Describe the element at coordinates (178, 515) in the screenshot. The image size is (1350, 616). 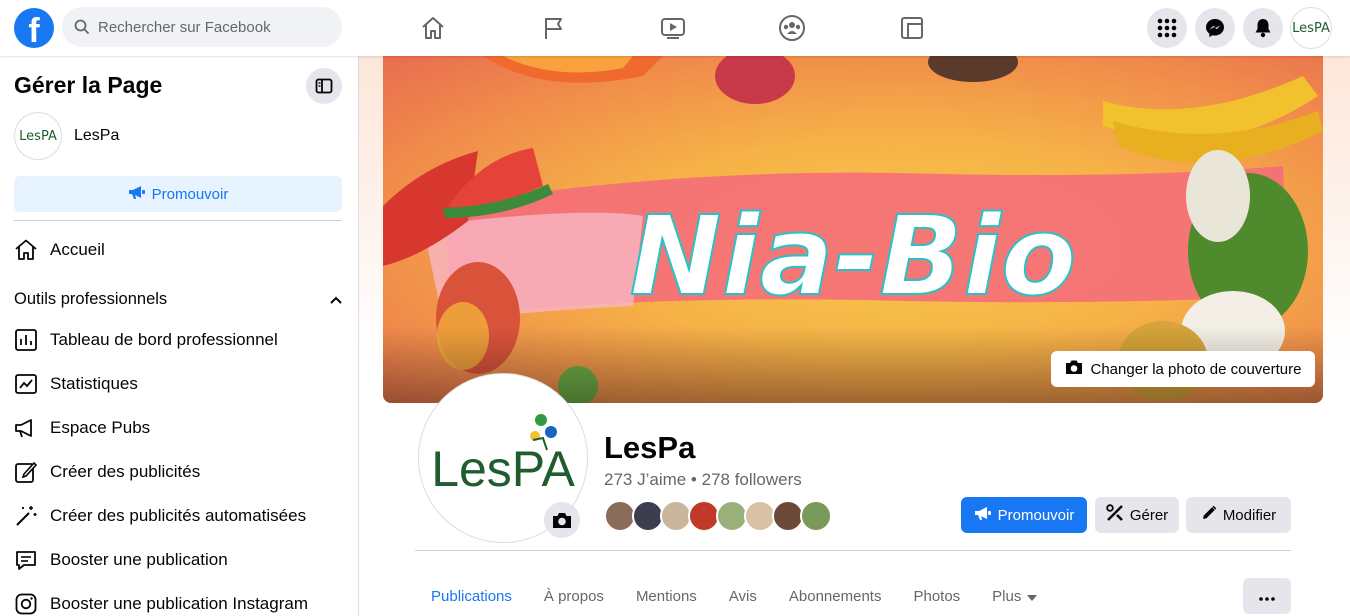
I see `sidebar-item-label: Créer des publicités automatisées` at that location.